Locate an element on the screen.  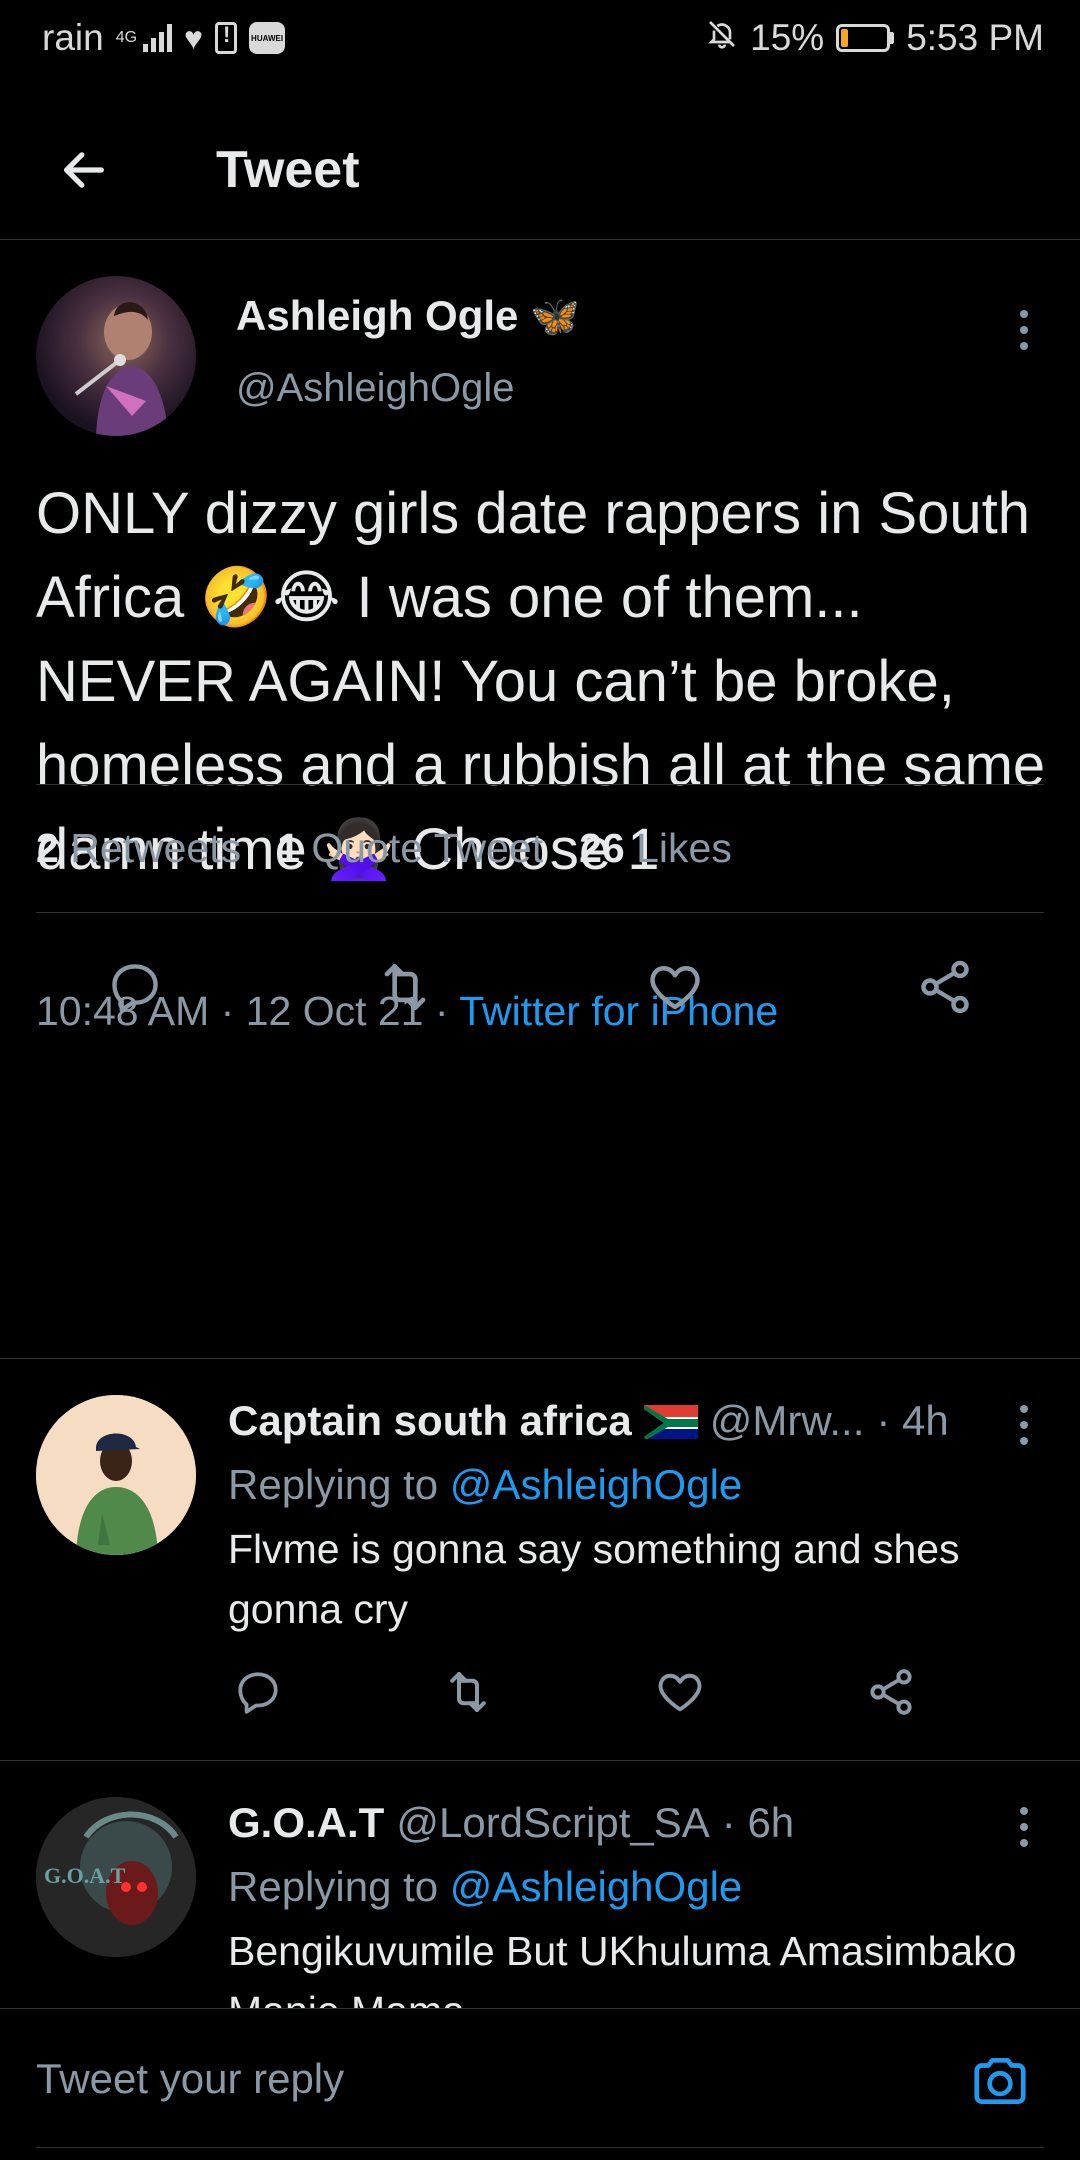
reply-header: Captain south africa @Mrw... · 4h is located at coordinates (588, 1421).